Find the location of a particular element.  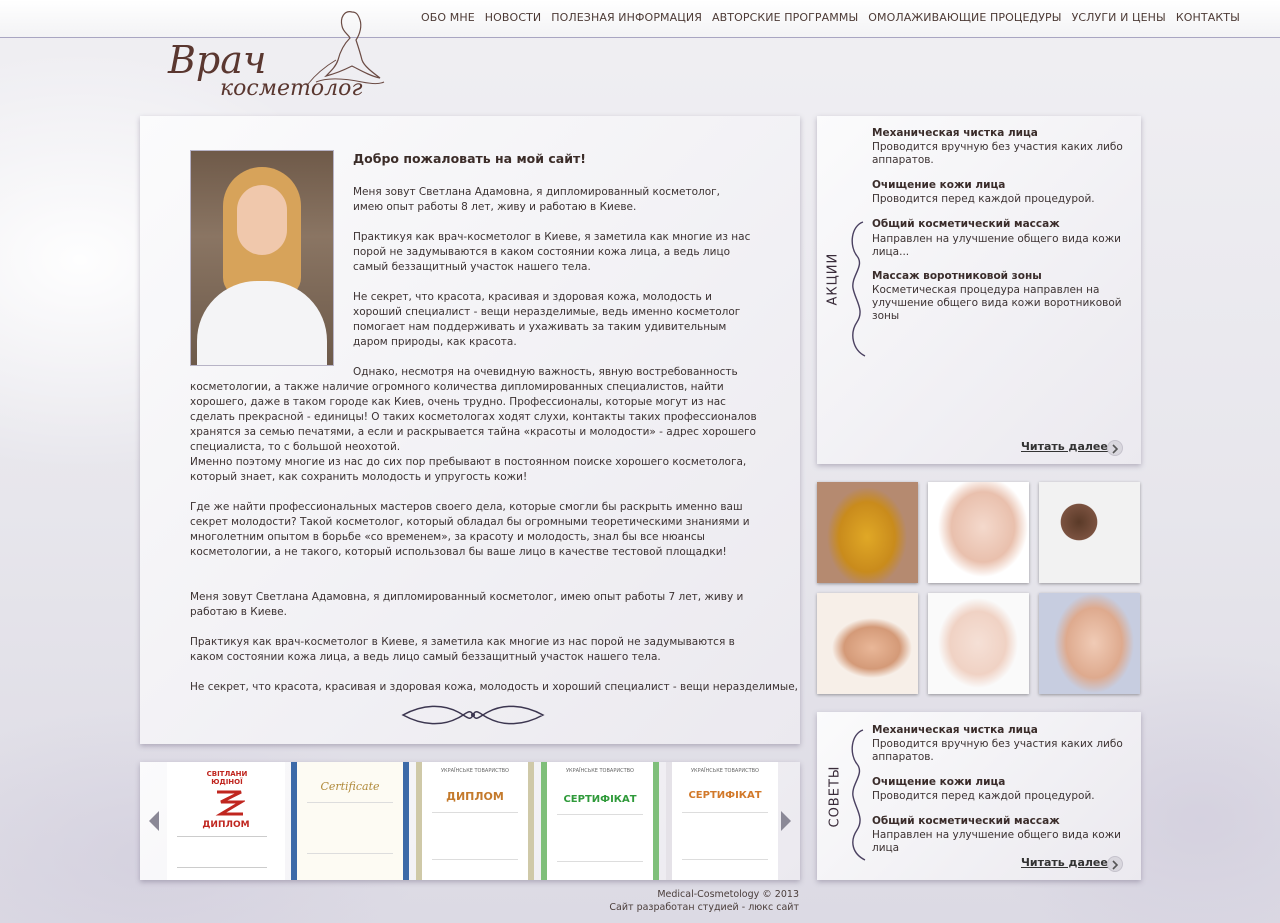

tips-read-more-link: Читать далее is located at coordinates (1064, 862).